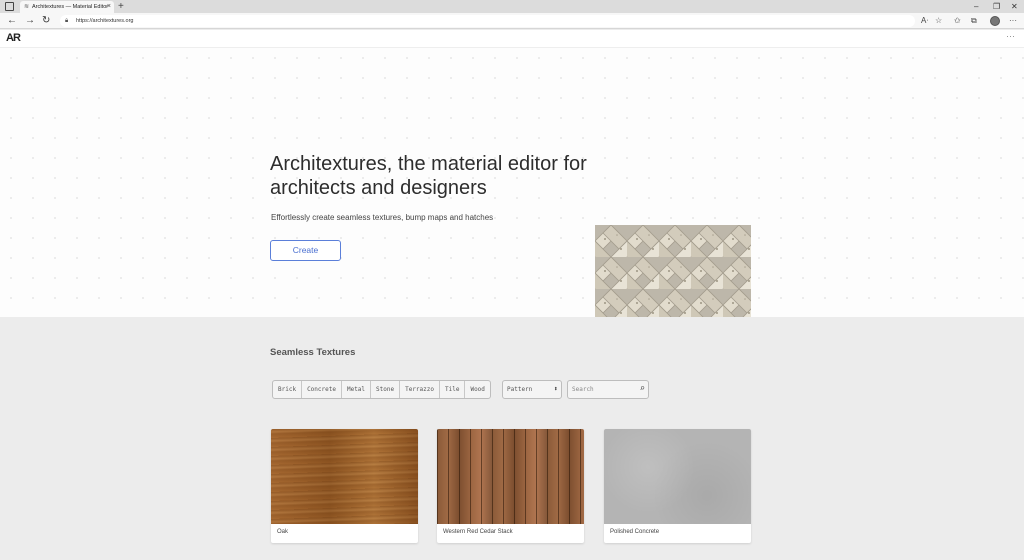  What do you see at coordinates (1013, 21) in the screenshot?
I see `more-icon: ···` at bounding box center [1013, 21].